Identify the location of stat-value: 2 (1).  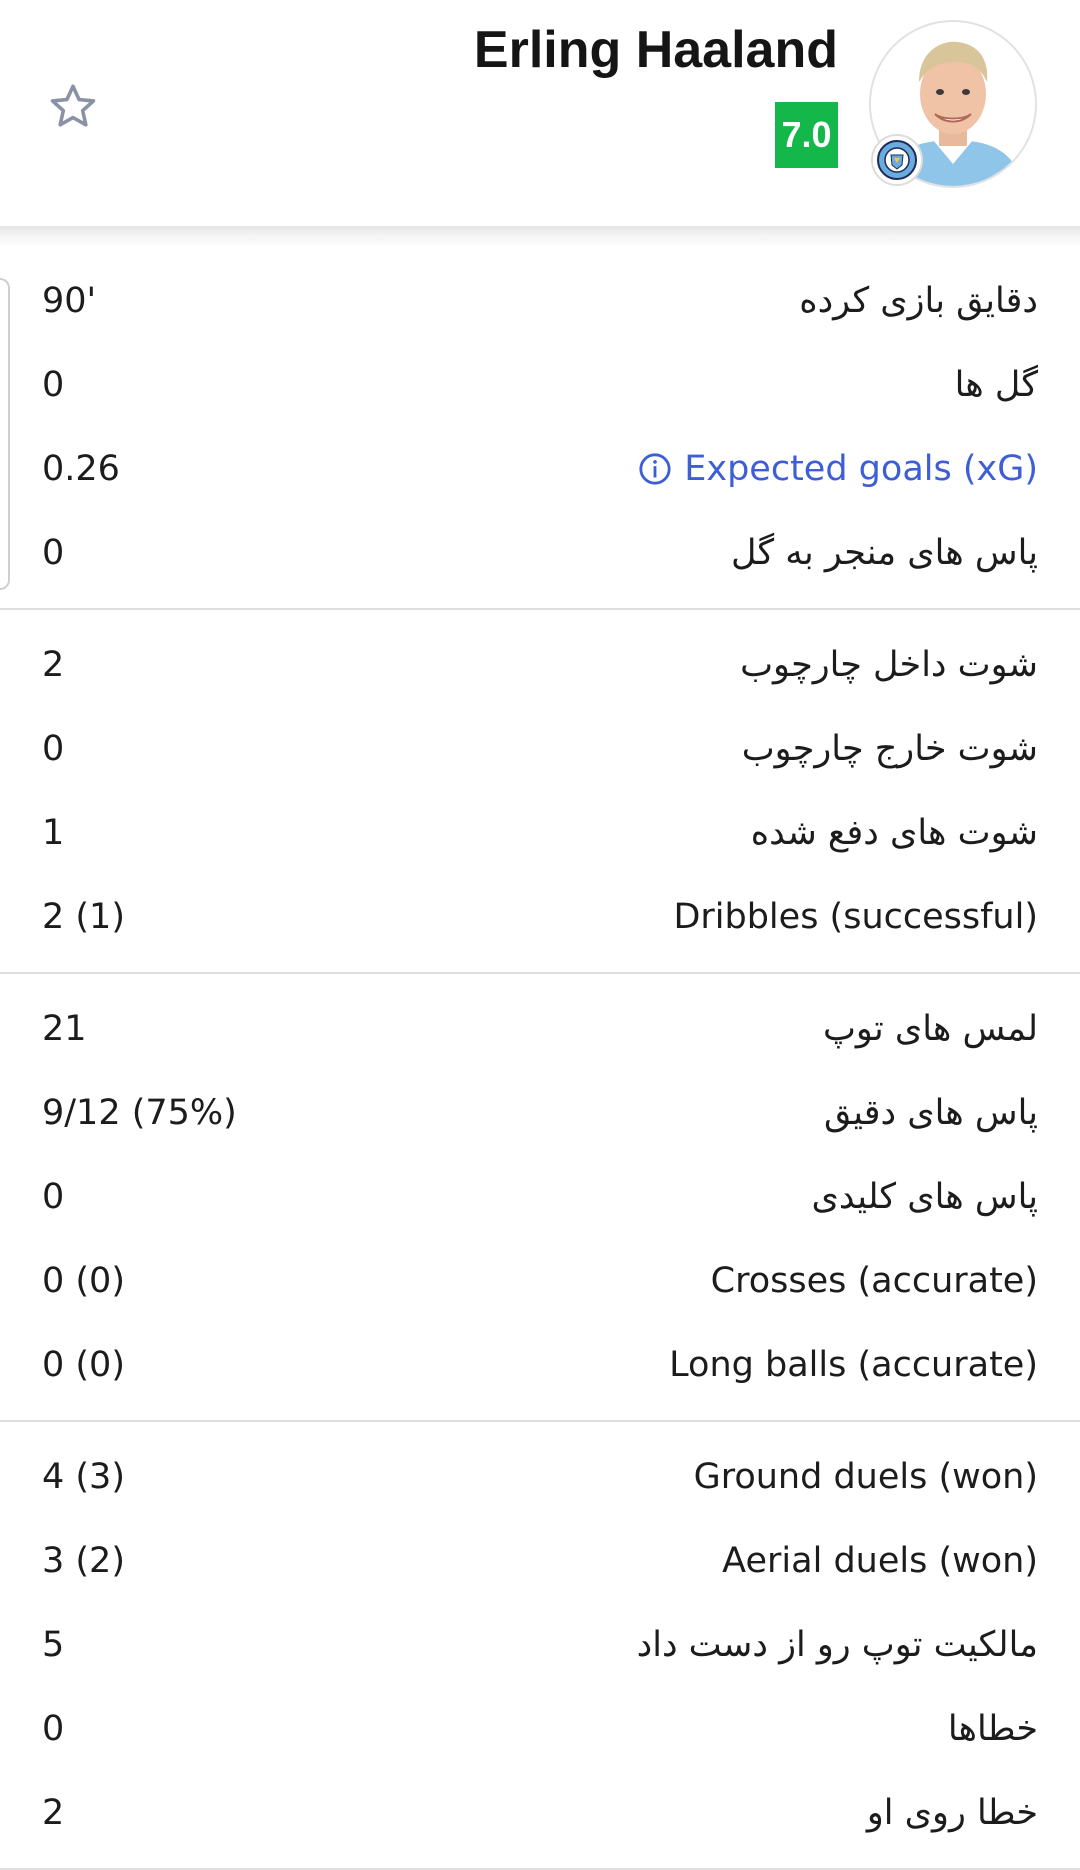
(83, 917).